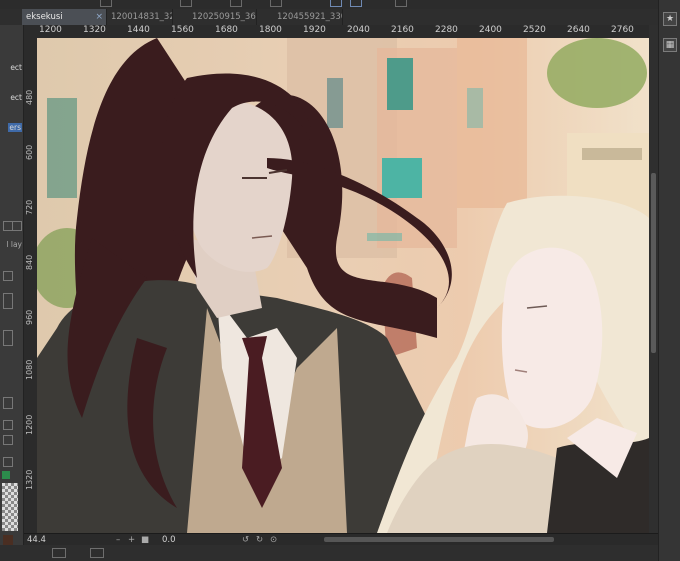 Image resolution: width=680 pixels, height=561 pixels. What do you see at coordinates (622, 30) in the screenshot?
I see `ruler-tick-label: 2760` at bounding box center [622, 30].